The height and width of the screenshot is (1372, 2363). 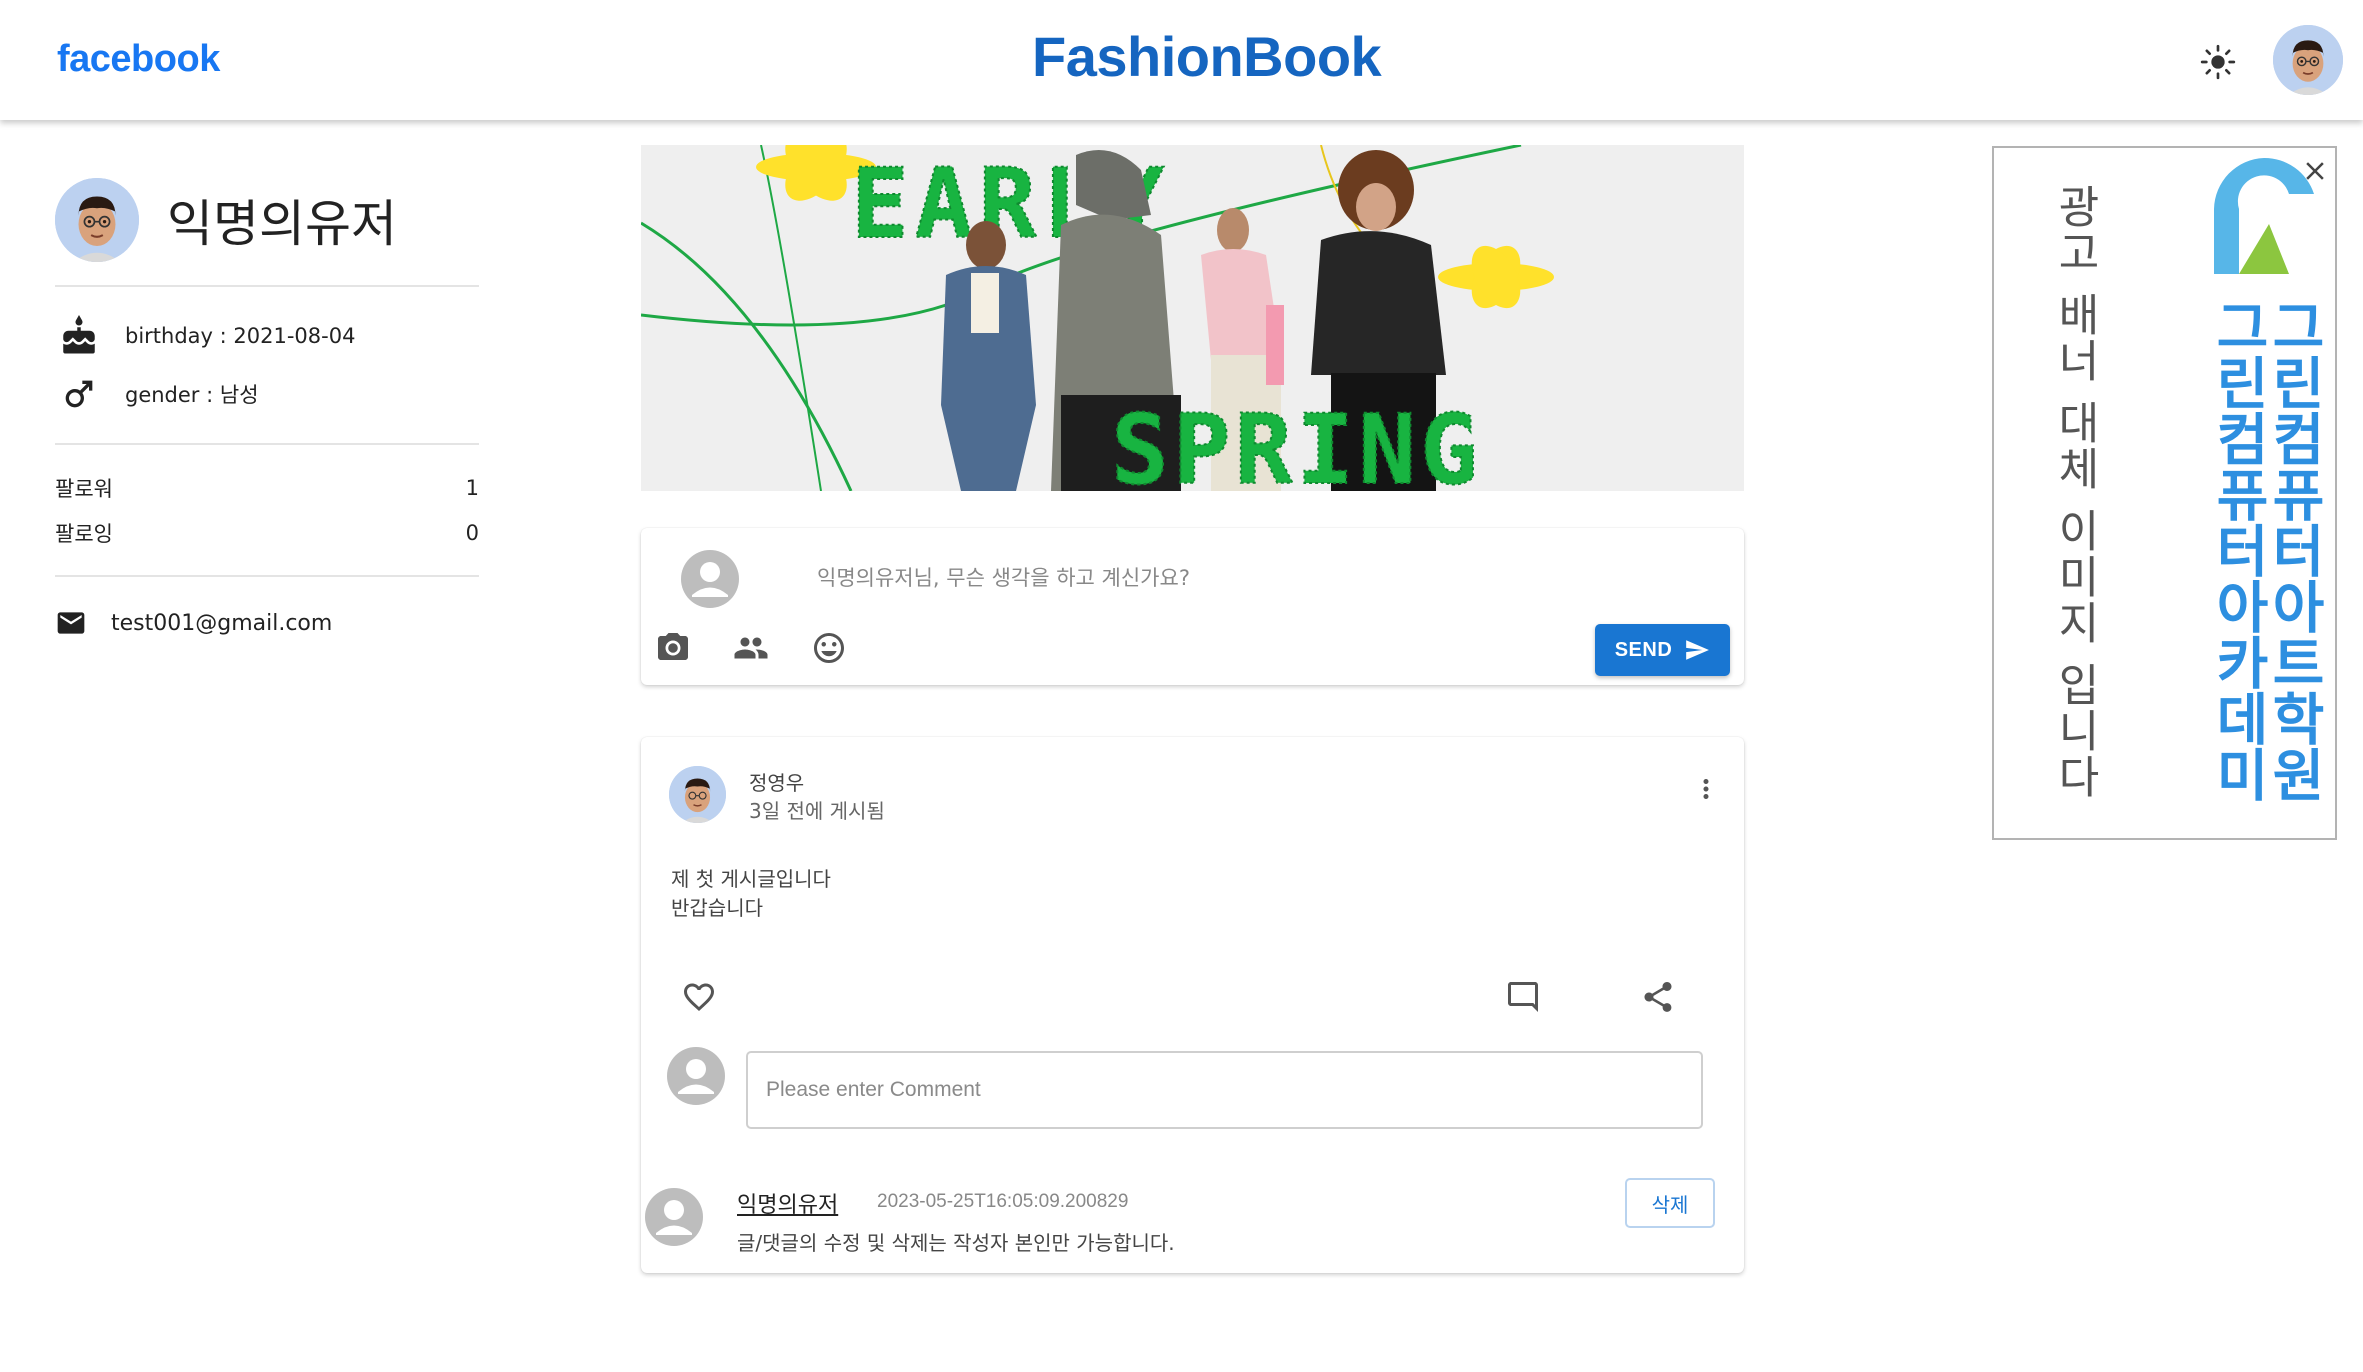 I want to click on green-academy-logo, so click(x=2264, y=215).